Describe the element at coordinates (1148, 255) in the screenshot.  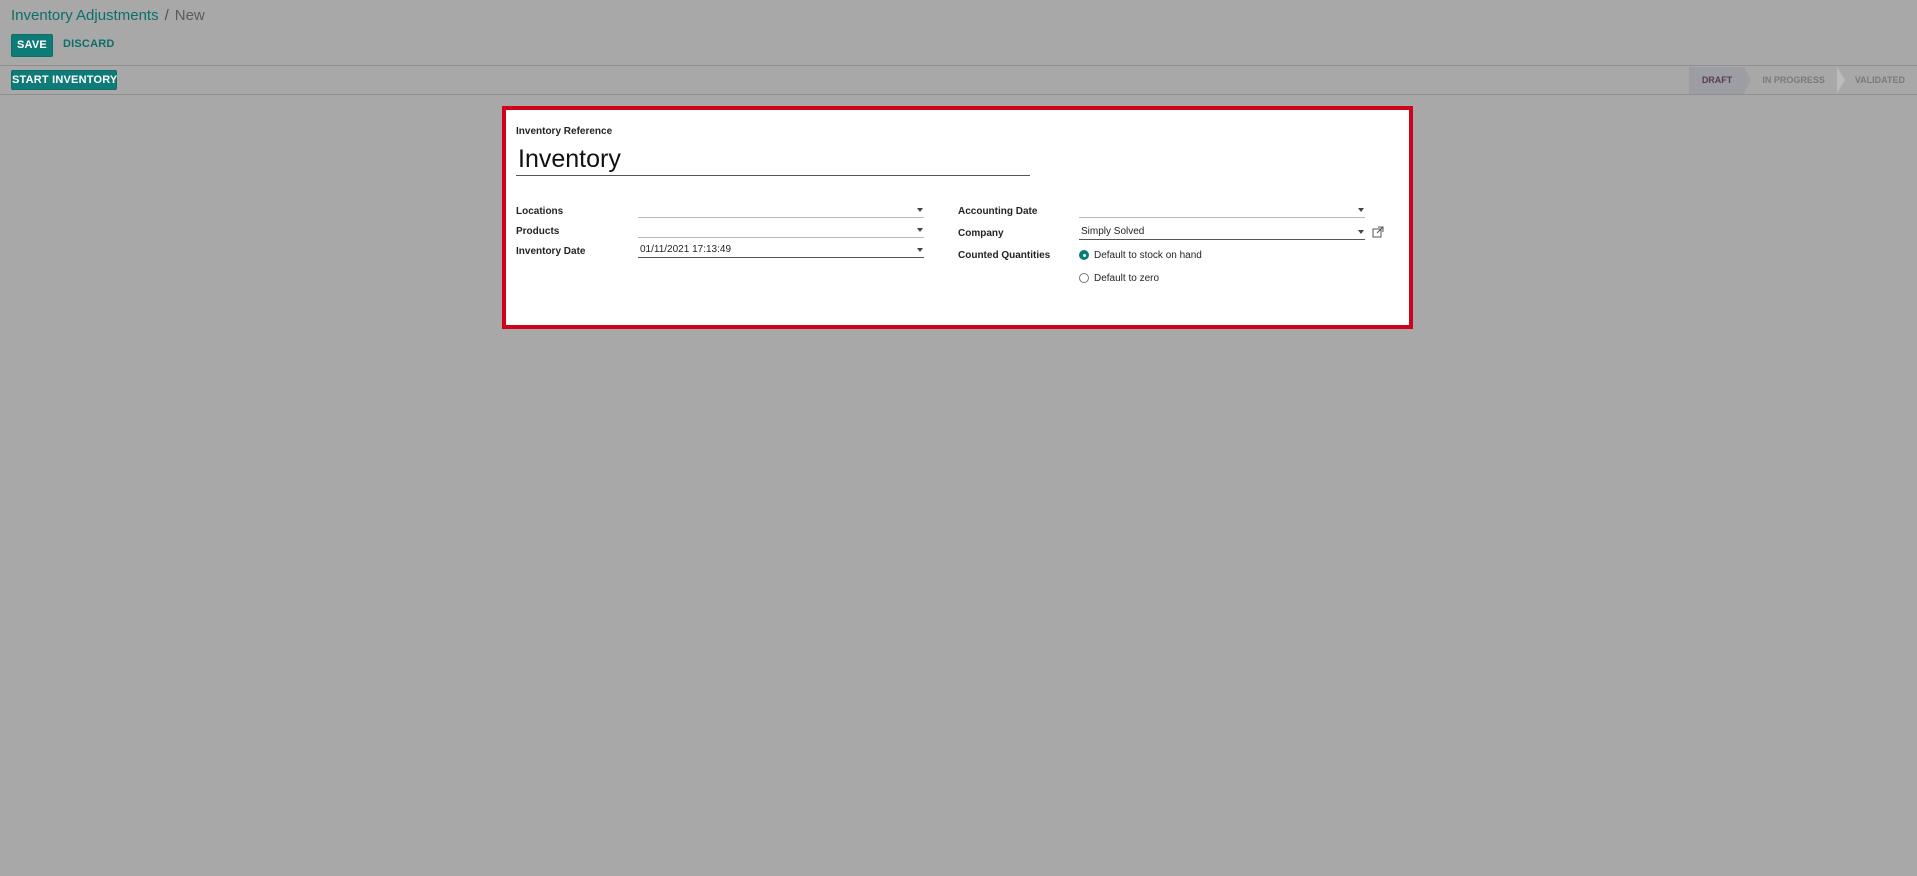
I see `radio-label-stock-on-hand: Default to stock on hand` at that location.